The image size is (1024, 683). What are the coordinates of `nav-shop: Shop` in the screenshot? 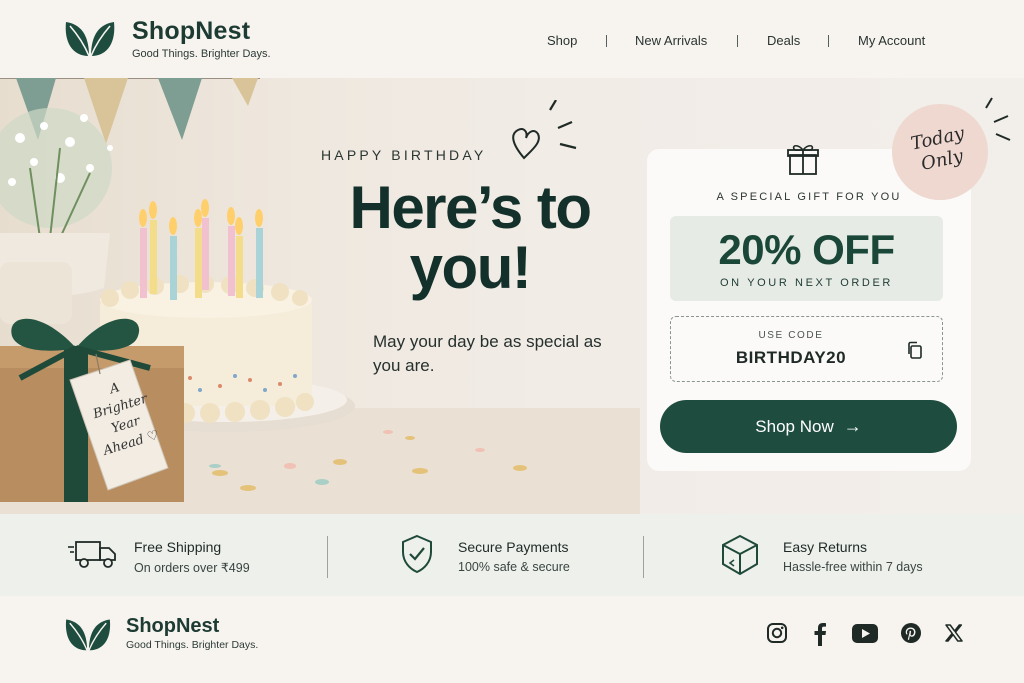 It's located at (562, 40).